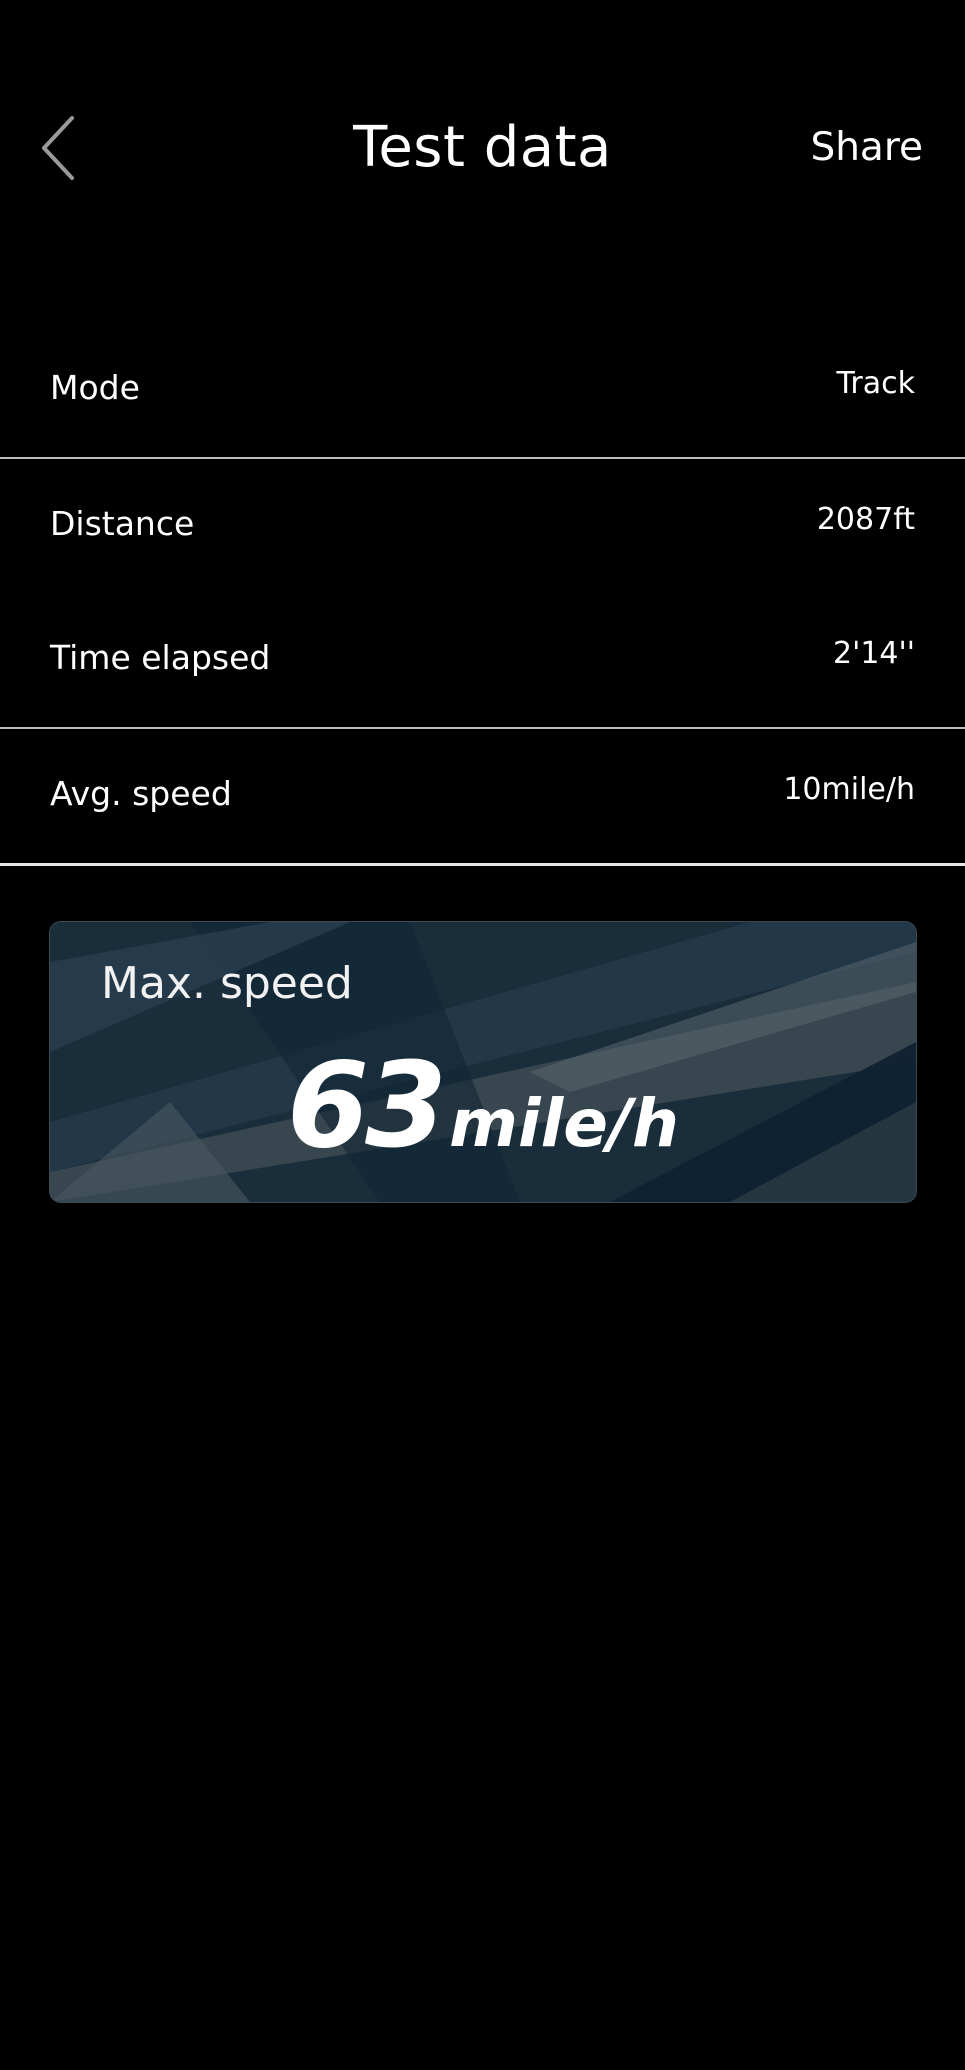 The image size is (965, 2070). Describe the element at coordinates (873, 653) in the screenshot. I see `row-value: 2'14''` at that location.